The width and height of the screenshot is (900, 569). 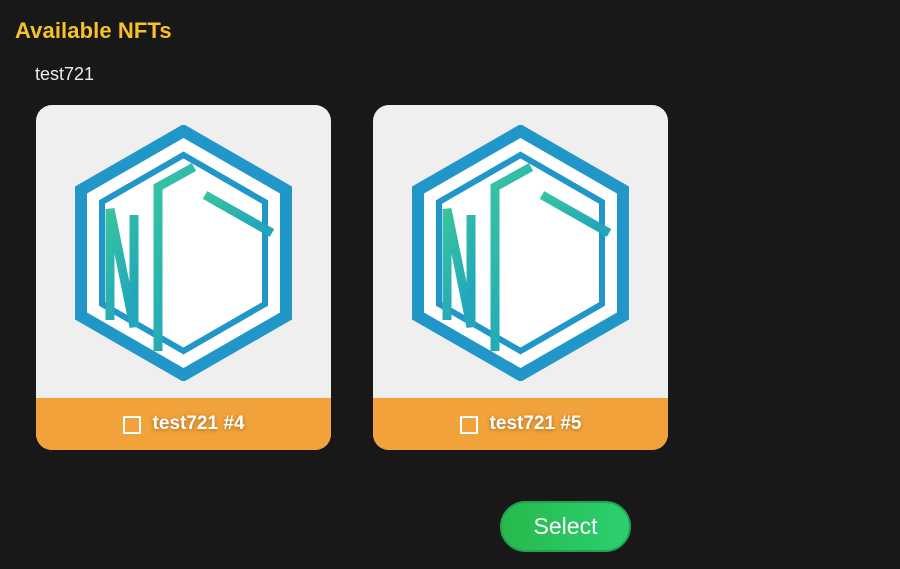 I want to click on nft-card-footer: test721 #4, so click(x=183, y=424).